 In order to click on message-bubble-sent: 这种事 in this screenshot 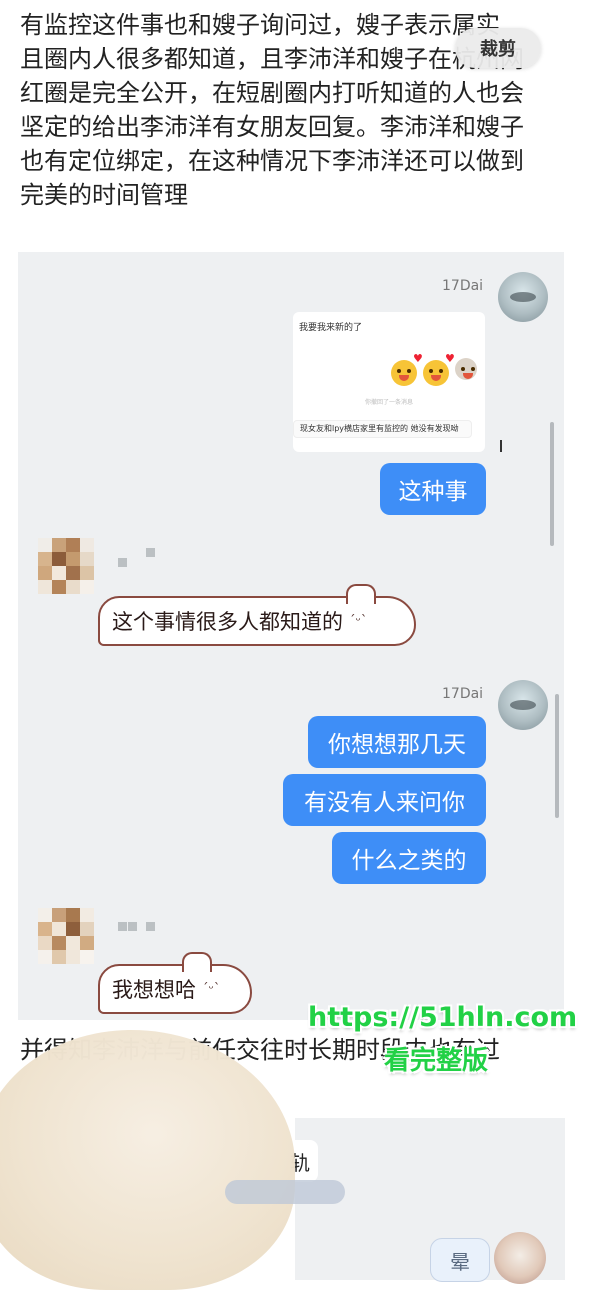, I will do `click(433, 489)`.